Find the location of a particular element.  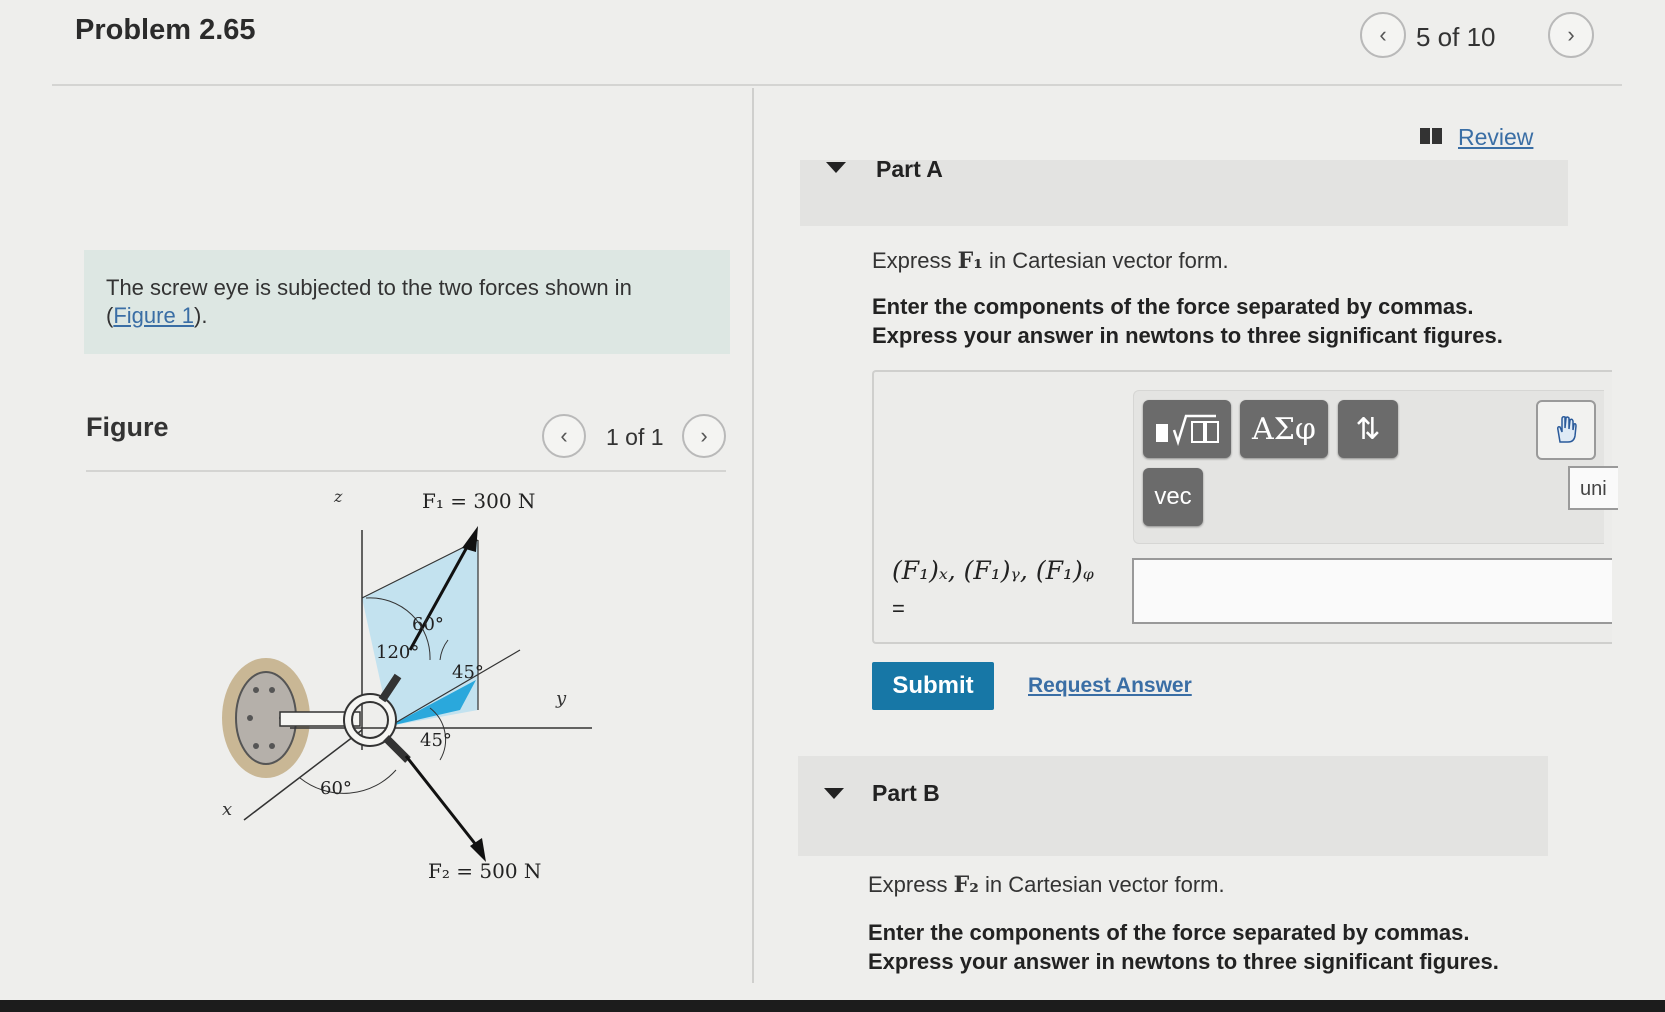

f1-label: F₁ = 300 N is located at coordinates (478, 501).